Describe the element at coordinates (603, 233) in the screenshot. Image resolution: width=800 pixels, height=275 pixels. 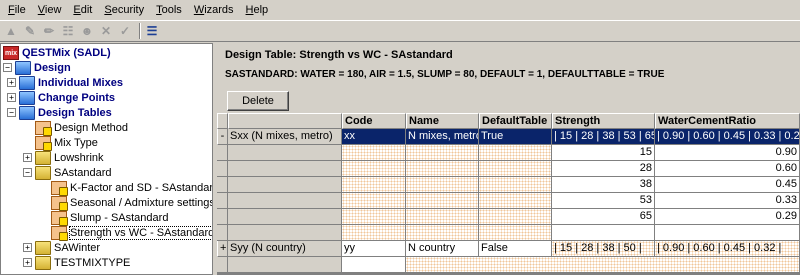
I see `cell-strength` at that location.